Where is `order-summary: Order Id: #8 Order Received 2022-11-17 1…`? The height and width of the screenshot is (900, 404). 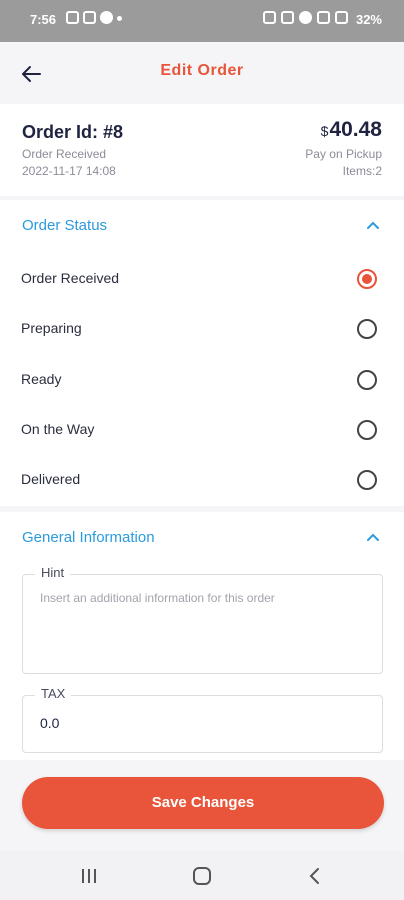 order-summary: Order Id: #8 Order Received 2022-11-17 1… is located at coordinates (202, 150).